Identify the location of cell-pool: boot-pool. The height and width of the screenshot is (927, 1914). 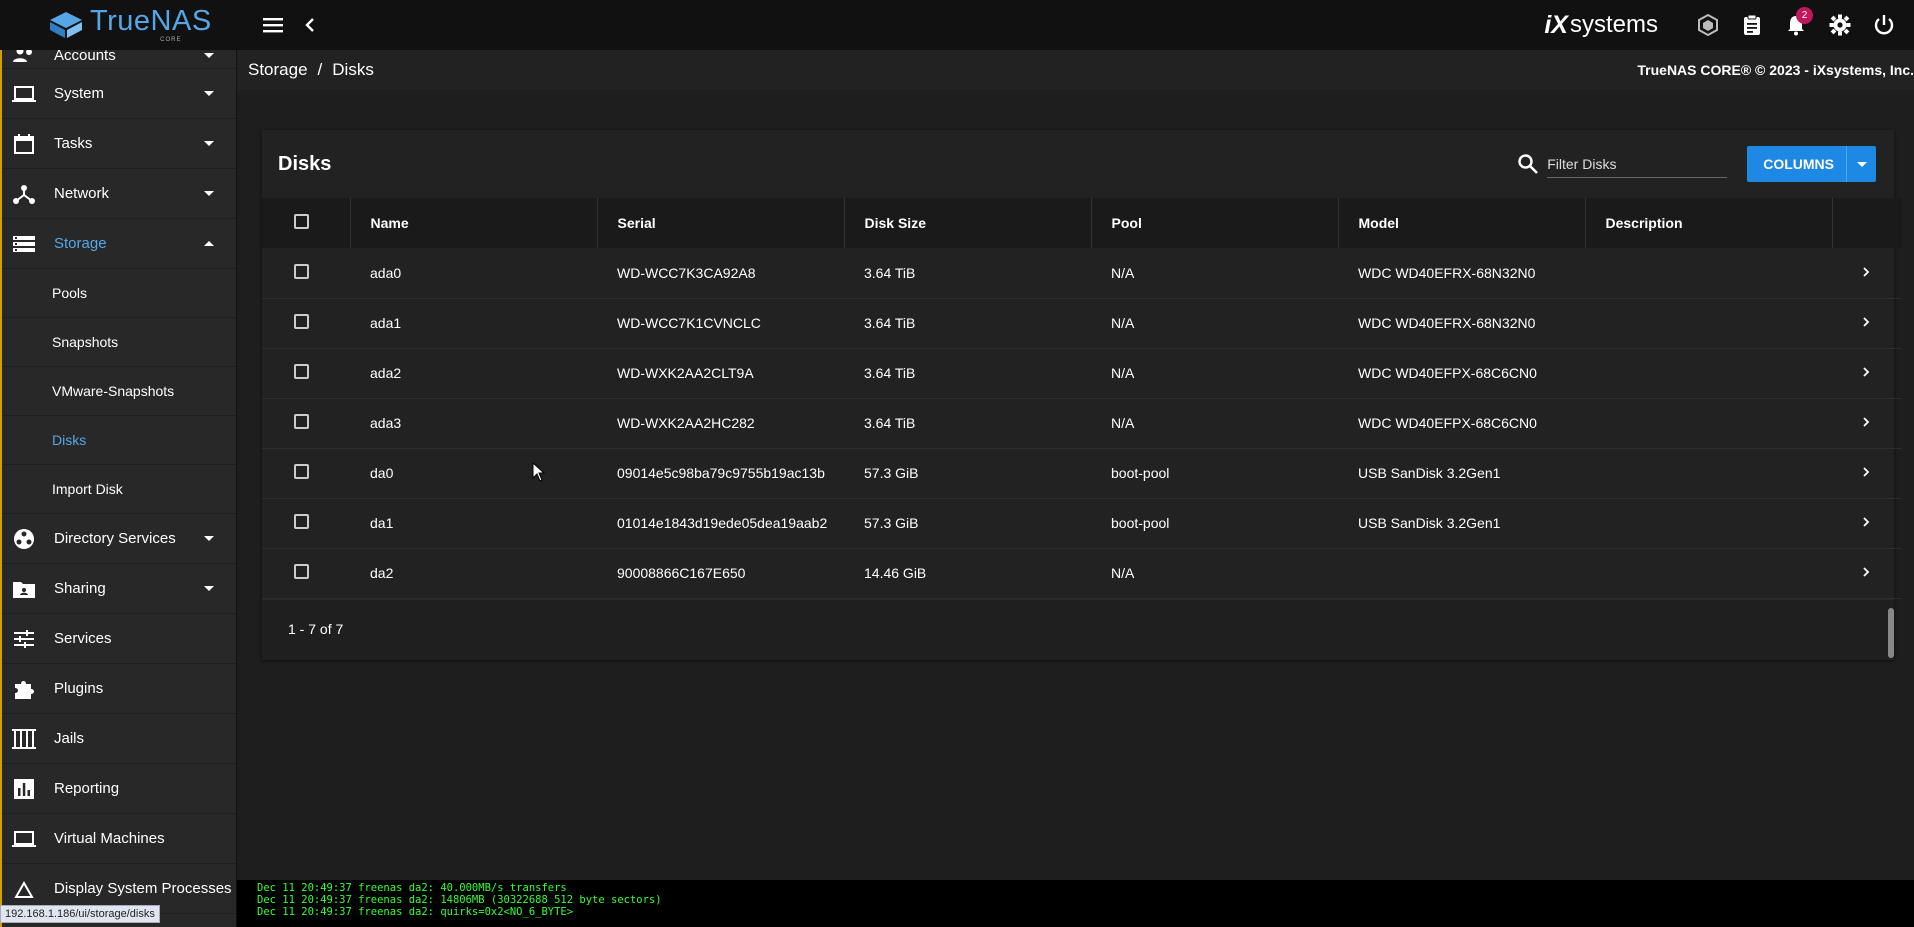
(1140, 473).